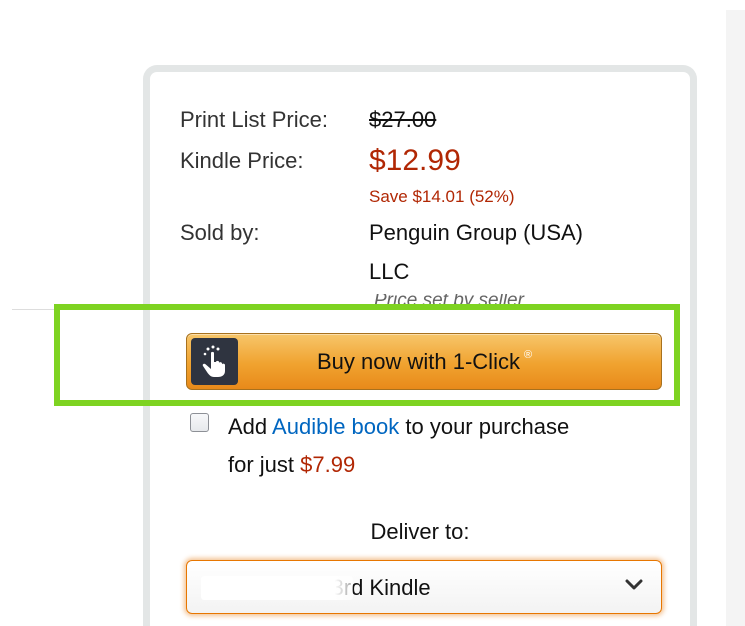  I want to click on right-column-divider, so click(735, 318).